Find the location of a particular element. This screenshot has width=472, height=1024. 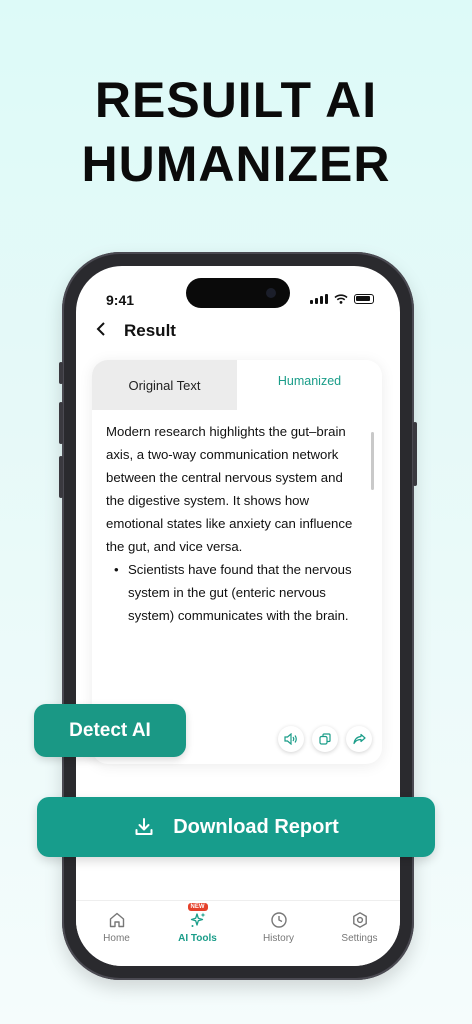

download-report-button: Download Report is located at coordinates (236, 827).